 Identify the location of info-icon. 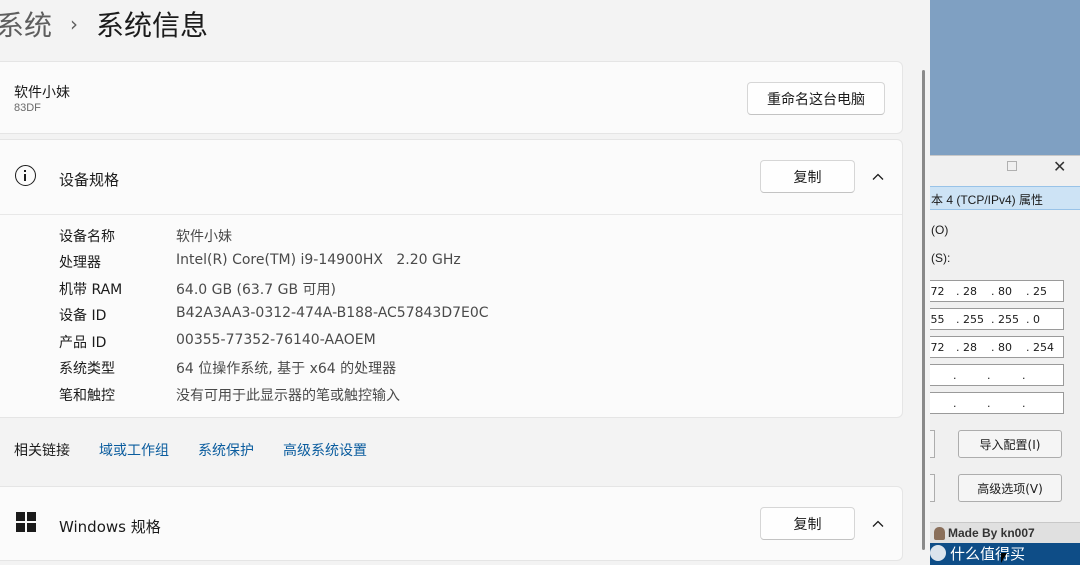
(25, 175).